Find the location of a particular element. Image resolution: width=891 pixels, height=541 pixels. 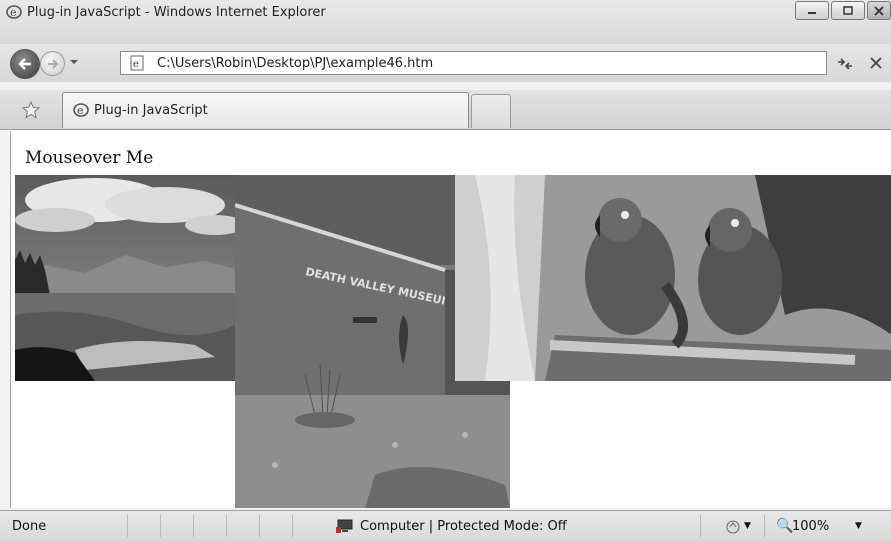

tab-plugin-javascript: e Plug-in JavaScript is located at coordinates (265, 110).